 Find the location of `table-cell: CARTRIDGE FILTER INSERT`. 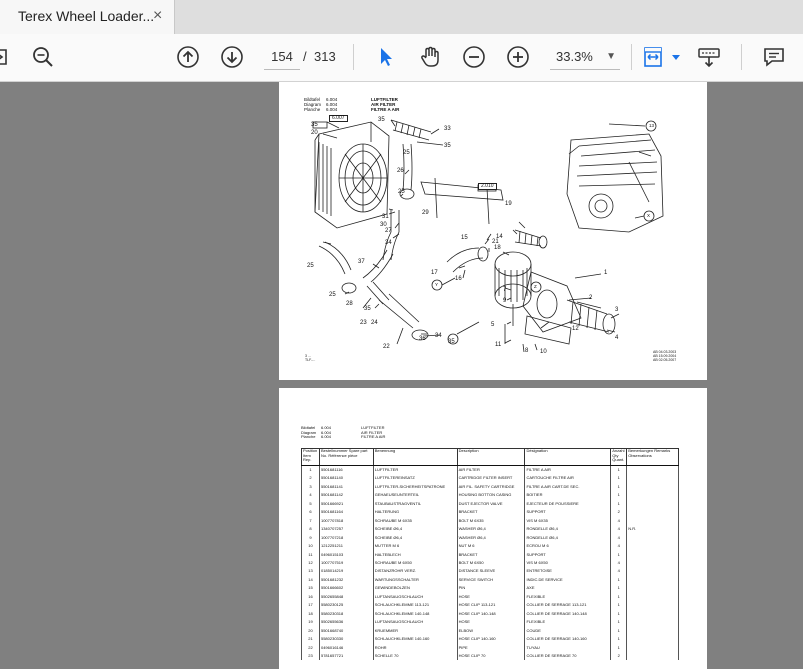

table-cell: CARTRIDGE FILTER INSERT is located at coordinates (491, 478).